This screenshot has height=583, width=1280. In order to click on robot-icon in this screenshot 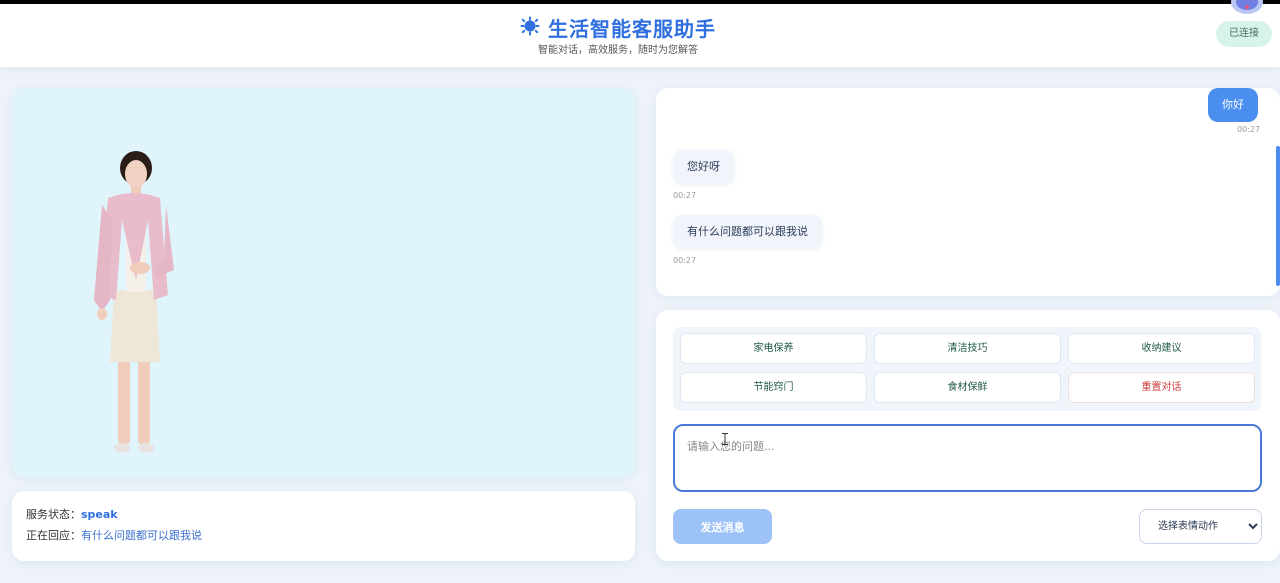, I will do `click(1247, 10)`.